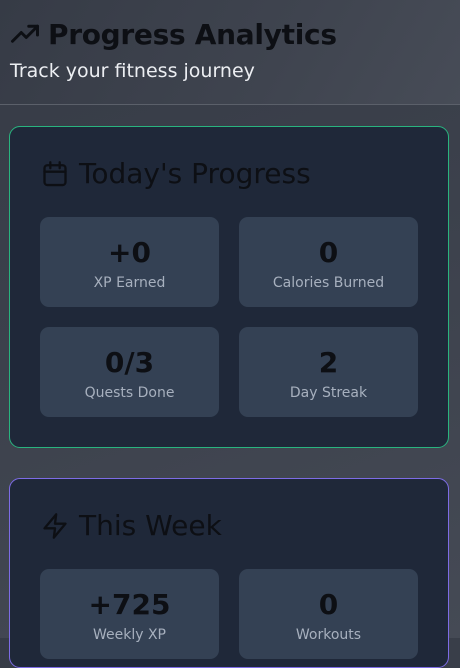  What do you see at coordinates (129, 393) in the screenshot?
I see `stat-label: Quests Done` at bounding box center [129, 393].